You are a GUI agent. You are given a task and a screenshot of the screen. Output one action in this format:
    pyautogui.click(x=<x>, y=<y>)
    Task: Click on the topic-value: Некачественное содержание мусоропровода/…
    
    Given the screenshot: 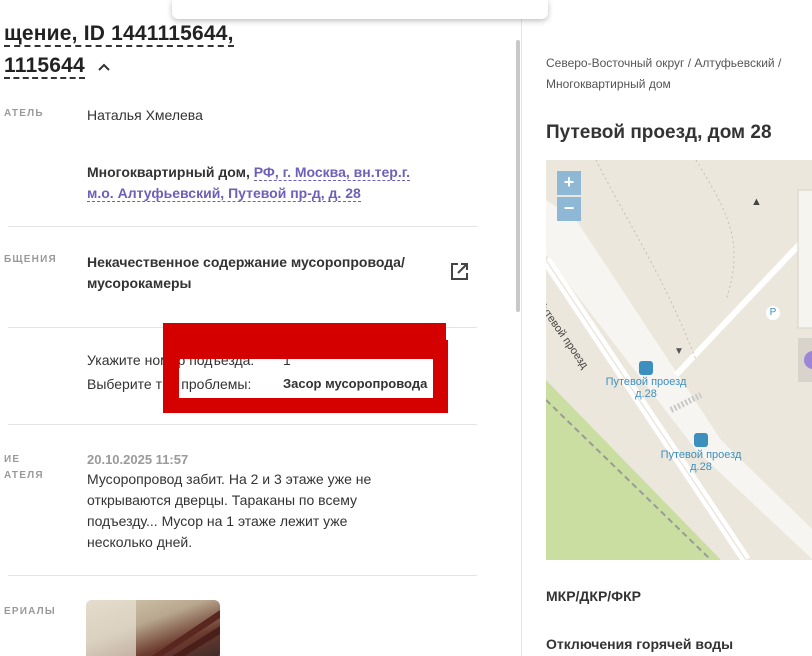 What is the action you would take?
    pyautogui.click(x=246, y=272)
    